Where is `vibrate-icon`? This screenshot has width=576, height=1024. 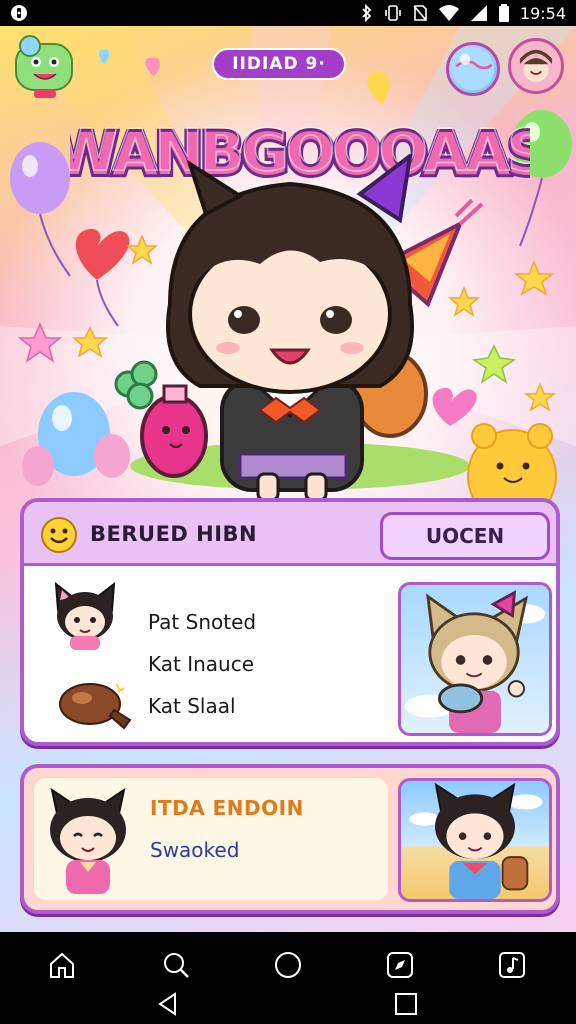
vibrate-icon is located at coordinates (393, 13).